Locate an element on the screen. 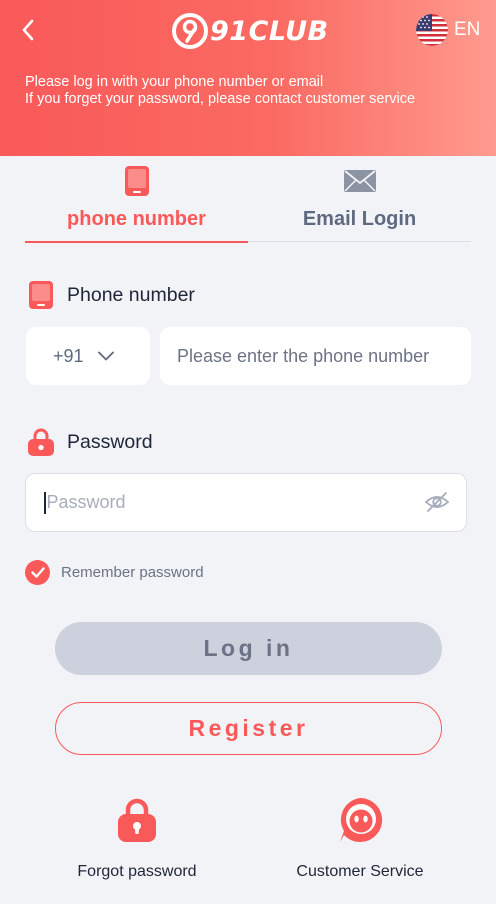 This screenshot has height=904, width=496. language-label: EN is located at coordinates (467, 29).